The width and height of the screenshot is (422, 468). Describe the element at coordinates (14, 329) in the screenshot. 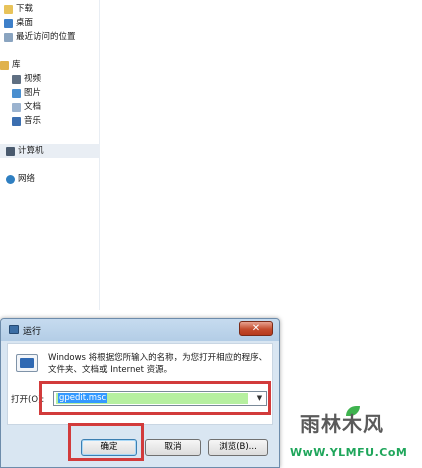

I see `run-icon` at that location.